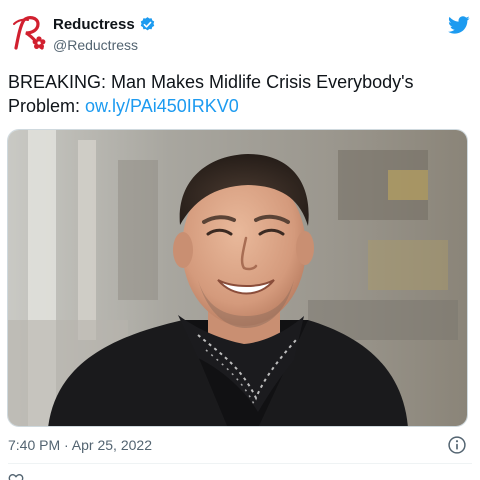  I want to click on handle: @Reductress, so click(95, 45).